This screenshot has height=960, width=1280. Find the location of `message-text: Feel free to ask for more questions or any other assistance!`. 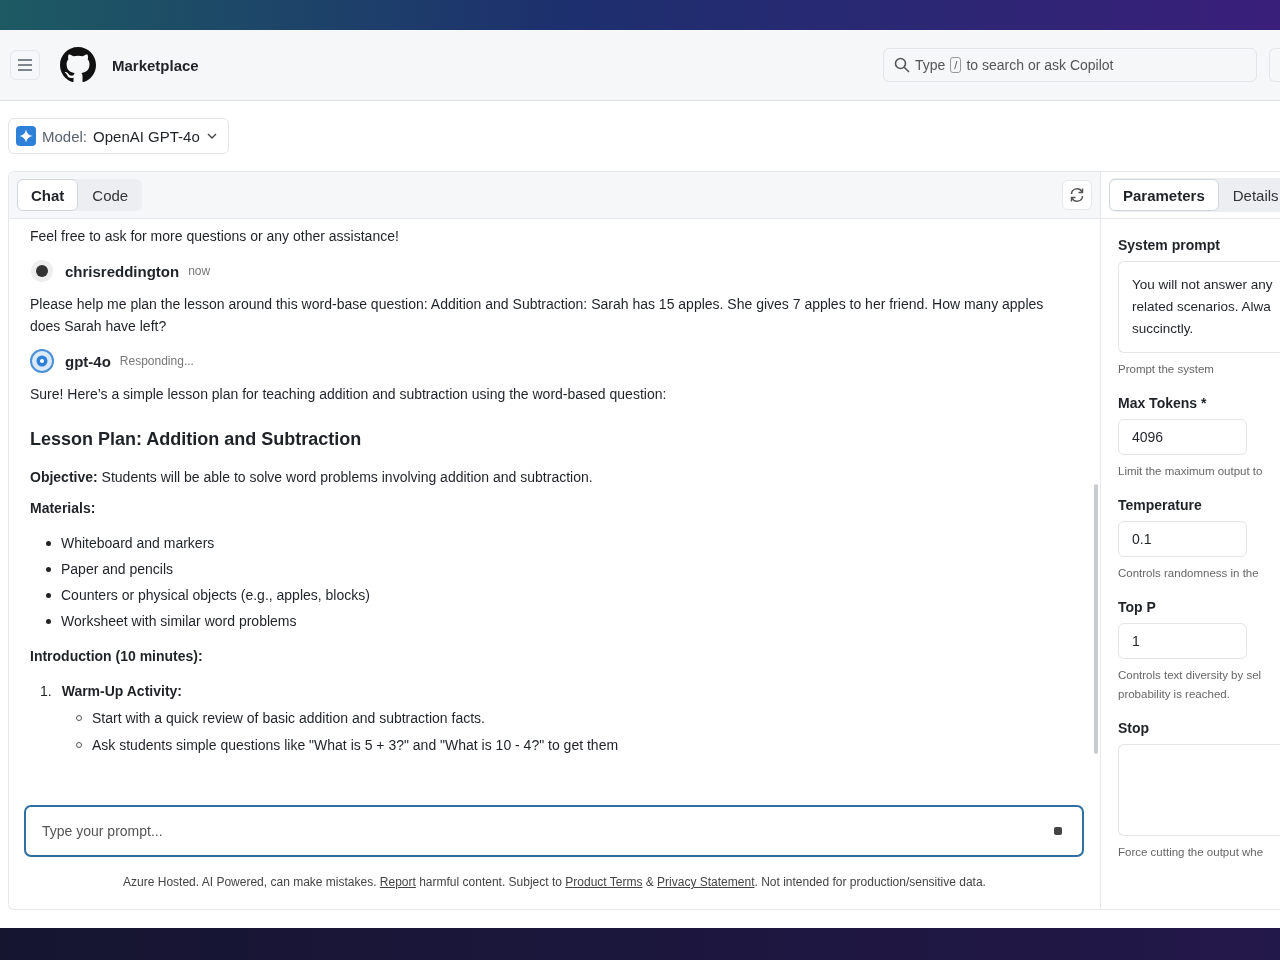

message-text: Feel free to ask for more questions or any other assistance! is located at coordinates (215, 236).